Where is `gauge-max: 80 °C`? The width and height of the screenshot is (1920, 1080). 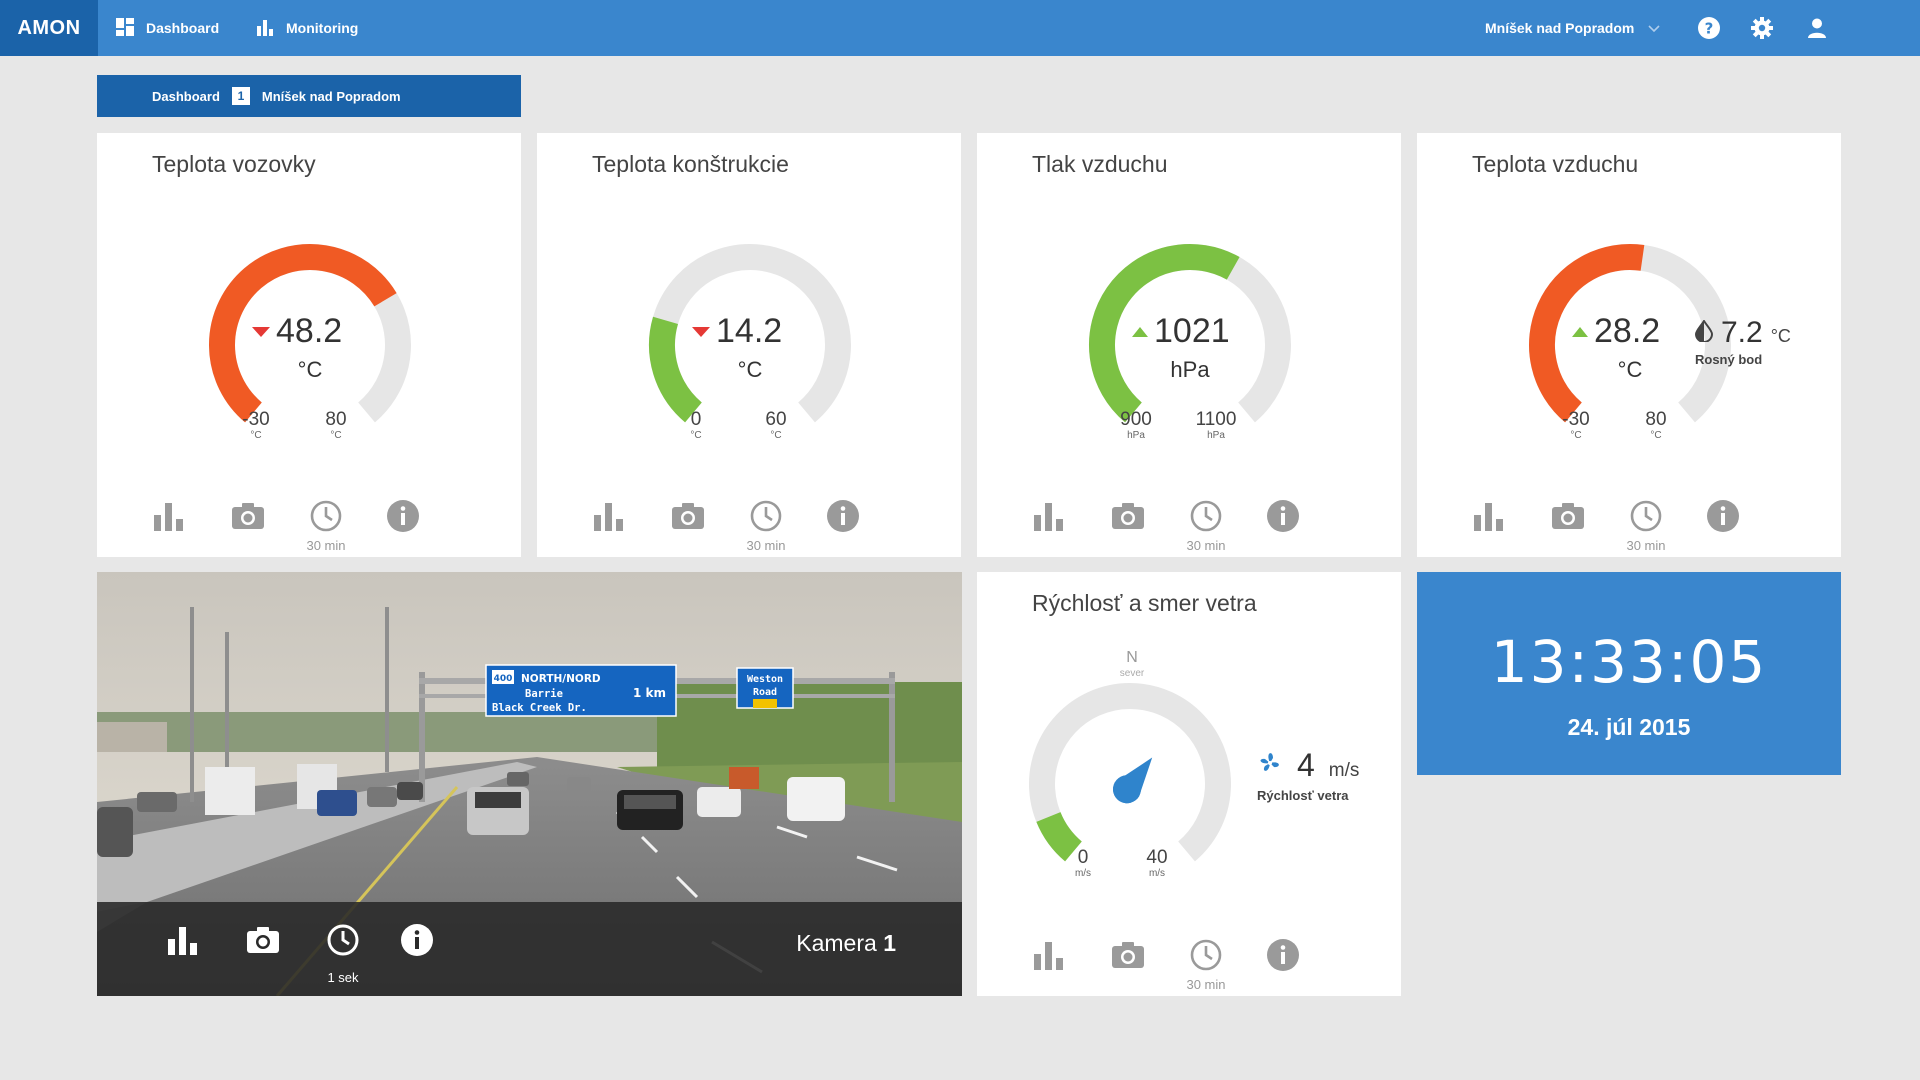 gauge-max: 80 °C is located at coordinates (1656, 425).